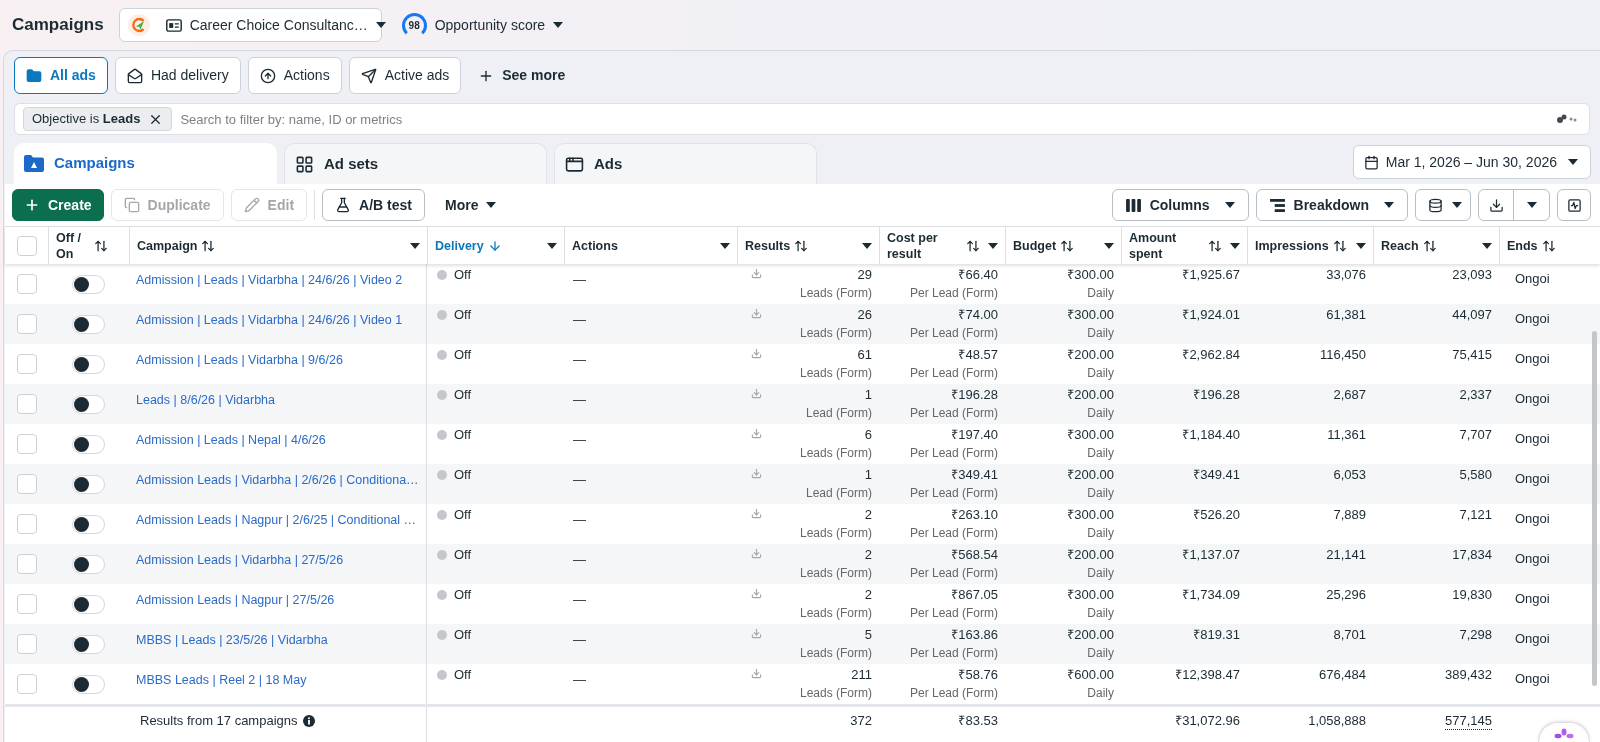 The image size is (1600, 742). Describe the element at coordinates (235, 600) in the screenshot. I see `campaign-name-link: Admission Leads | Nagpur | 27/5/26` at that location.